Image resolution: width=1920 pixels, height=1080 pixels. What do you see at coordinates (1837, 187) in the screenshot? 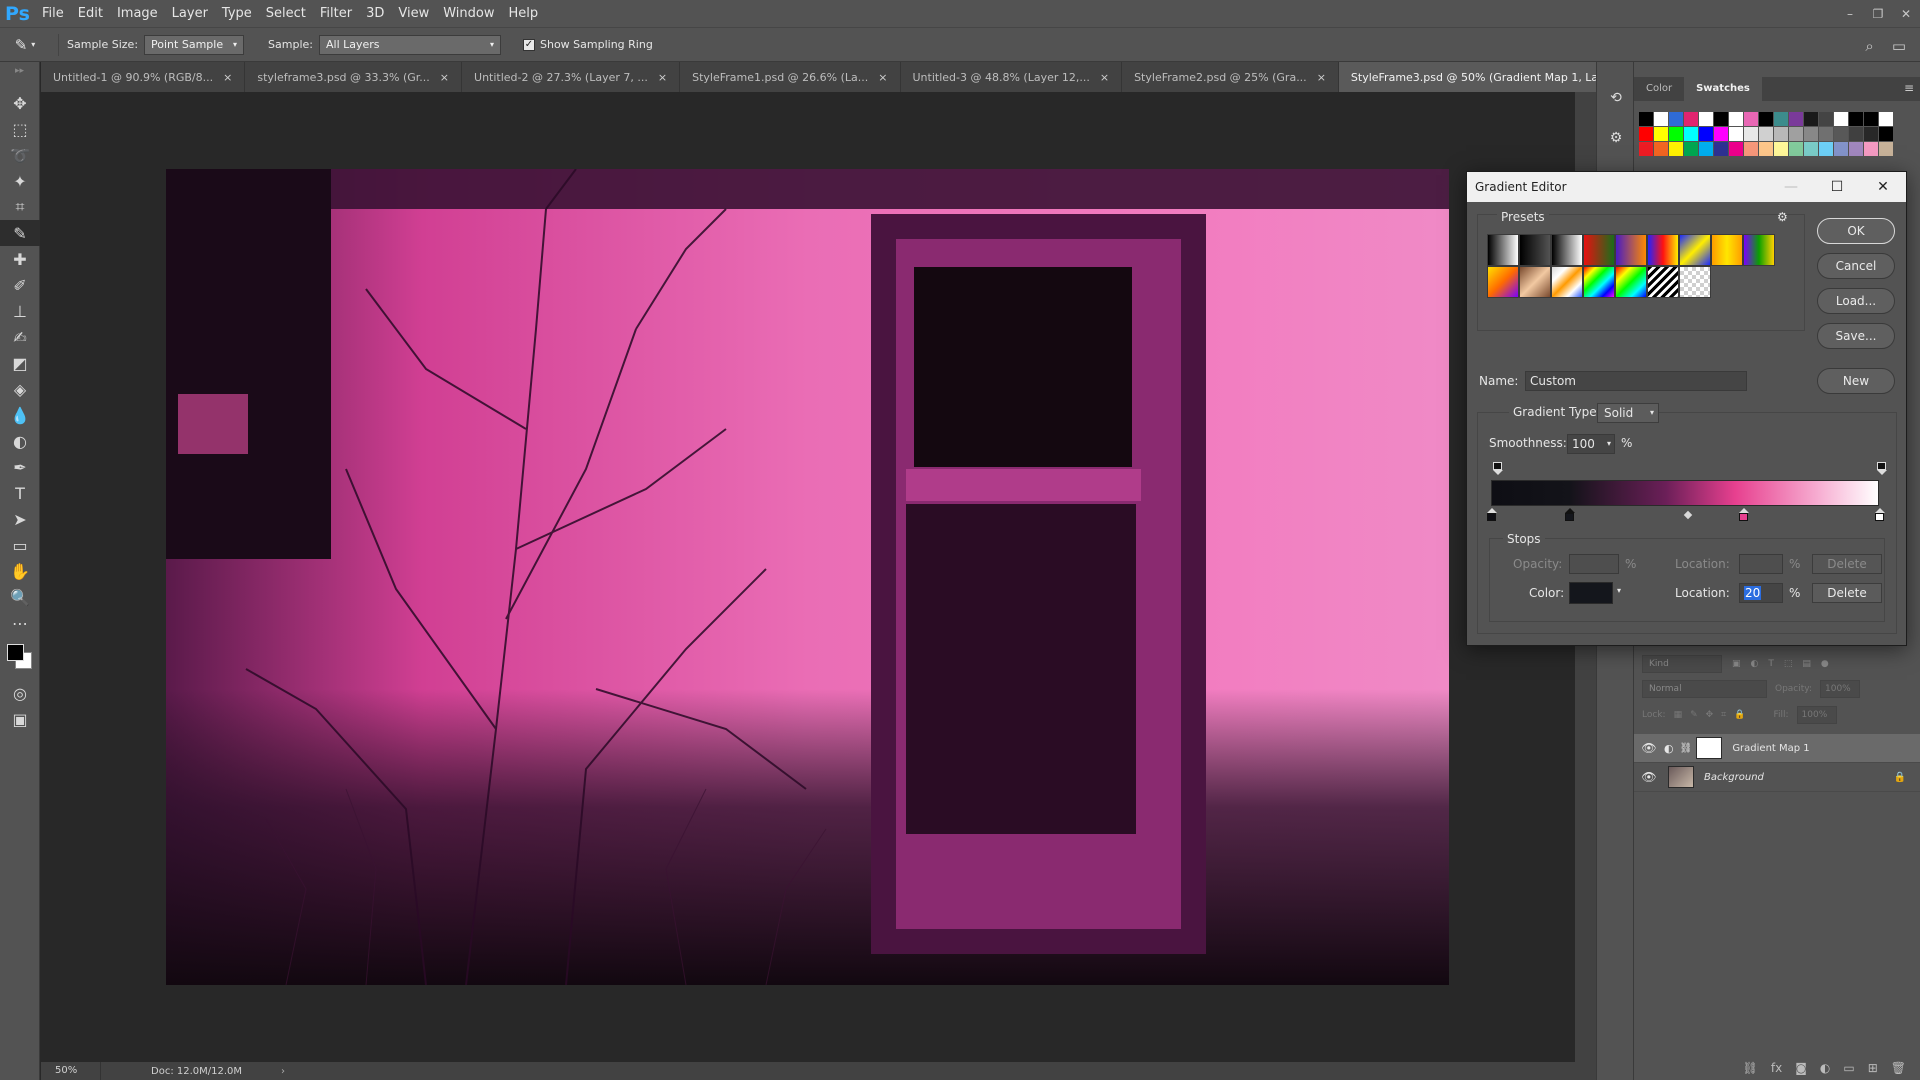
I see `maximize-icon: ☐` at bounding box center [1837, 187].